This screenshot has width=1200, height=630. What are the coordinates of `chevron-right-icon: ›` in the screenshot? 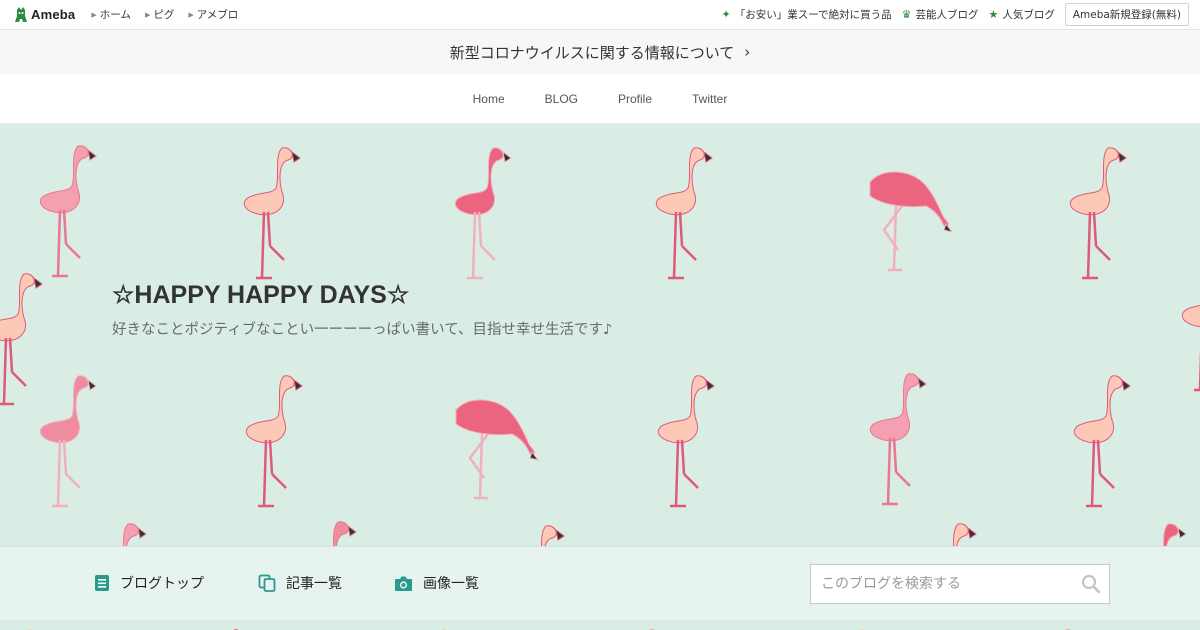 It's located at (747, 52).